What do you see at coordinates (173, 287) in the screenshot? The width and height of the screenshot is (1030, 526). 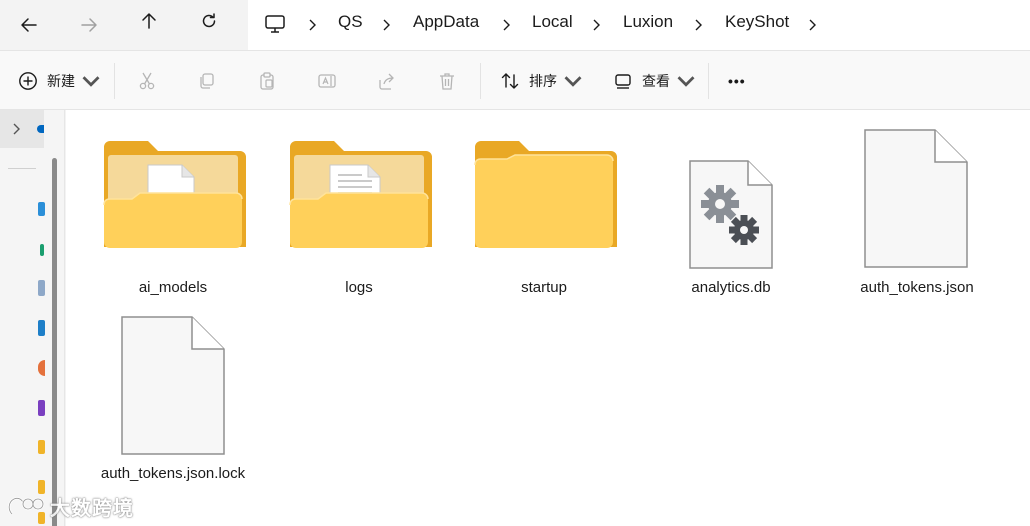 I see `file-name: ai_models` at bounding box center [173, 287].